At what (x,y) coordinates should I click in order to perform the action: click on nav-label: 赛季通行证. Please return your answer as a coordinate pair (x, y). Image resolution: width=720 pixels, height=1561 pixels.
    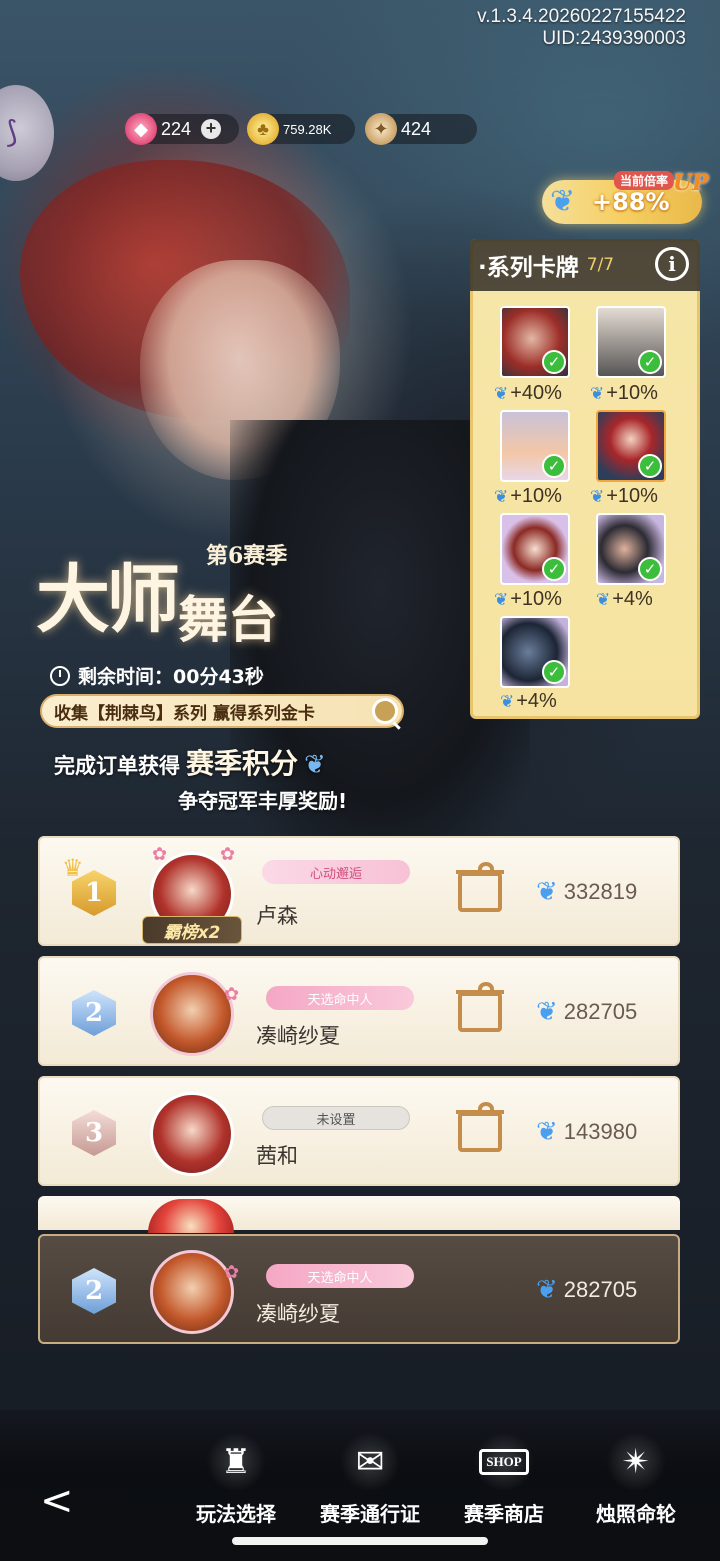
    Looking at the image, I should click on (370, 1514).